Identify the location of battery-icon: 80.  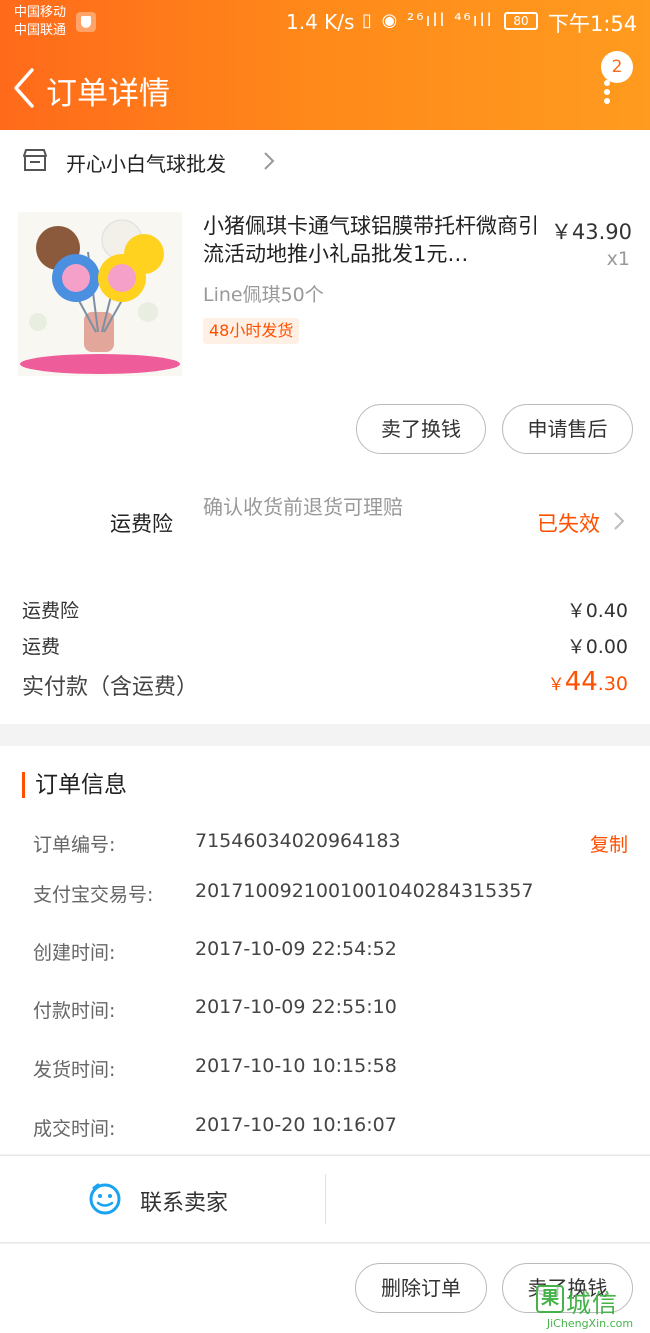
(521, 21).